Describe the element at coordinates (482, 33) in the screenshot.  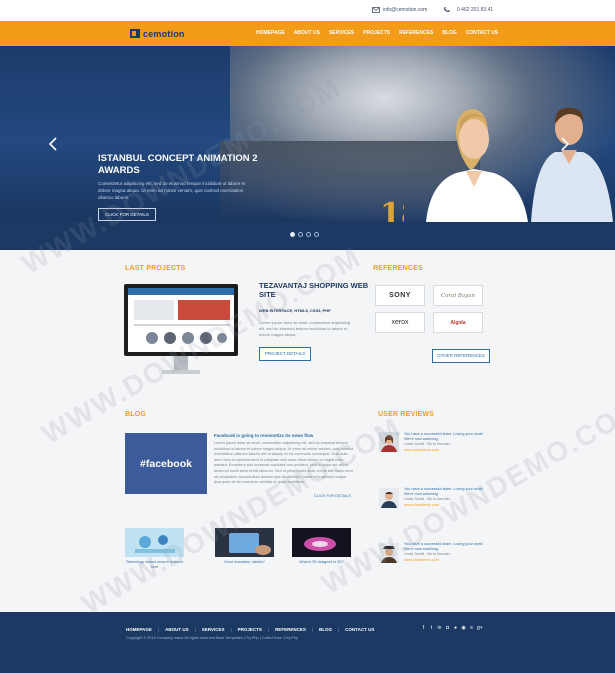
I see `nav-item-contact: CONTACT US` at that location.